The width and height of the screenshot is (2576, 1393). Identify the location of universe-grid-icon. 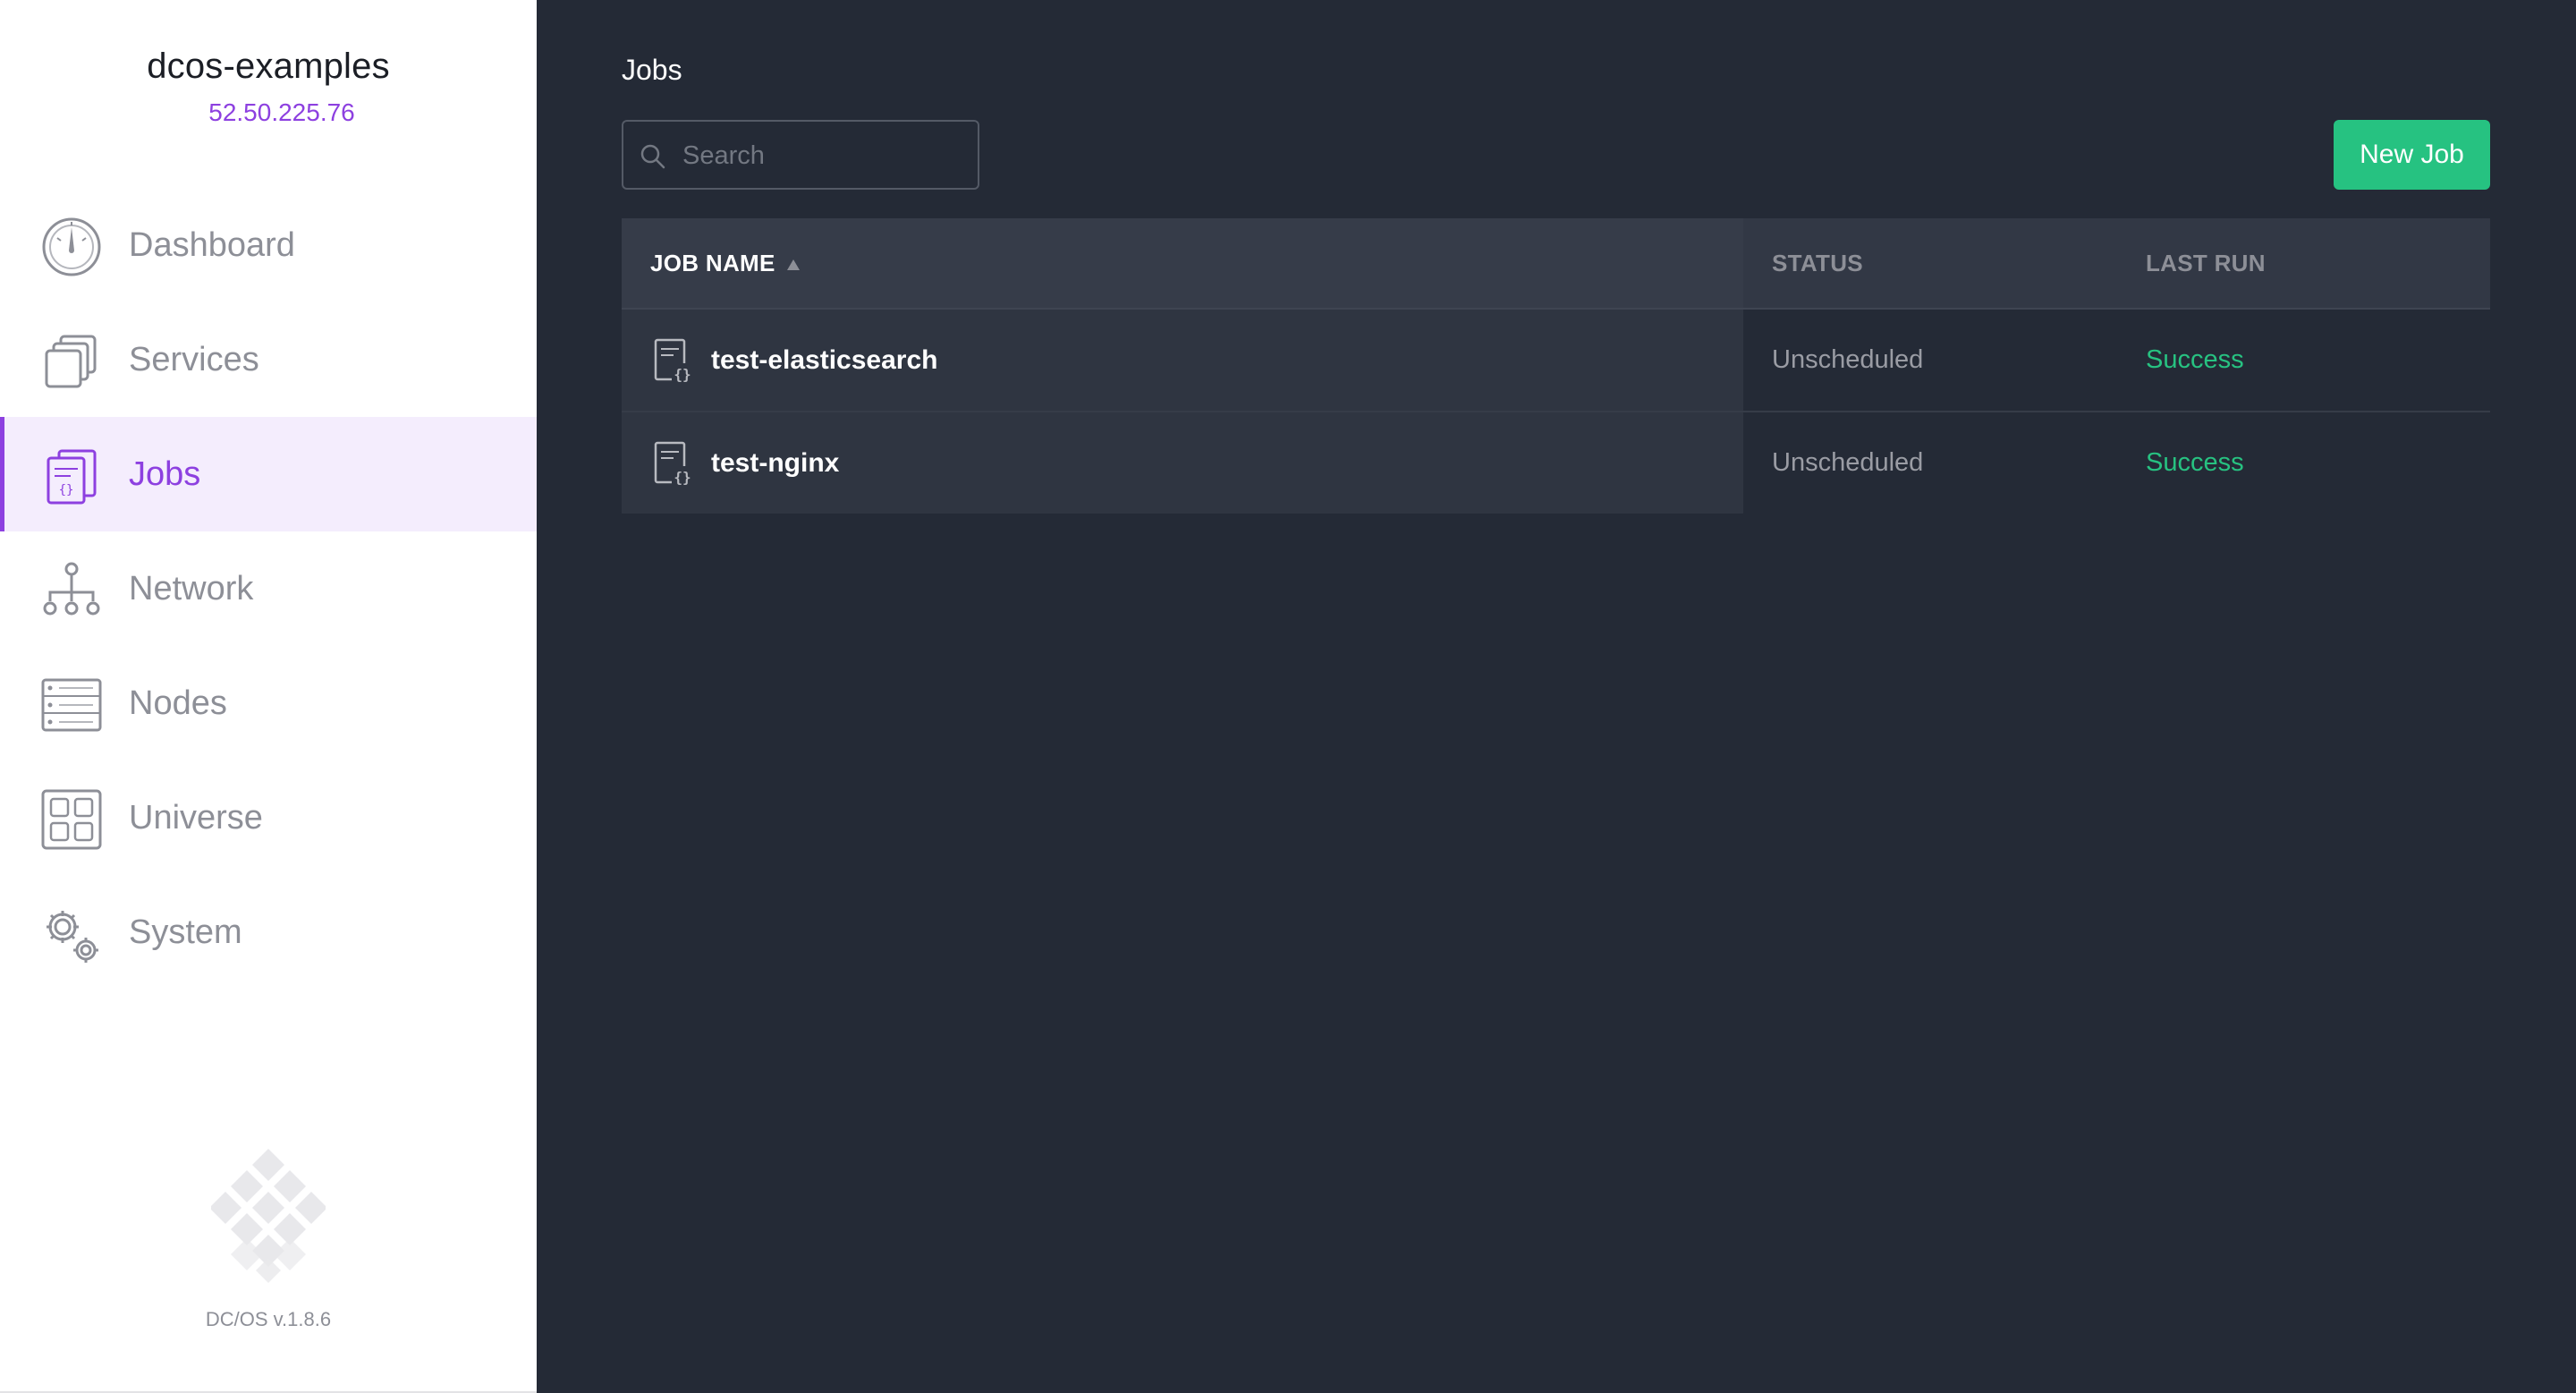
(71, 819).